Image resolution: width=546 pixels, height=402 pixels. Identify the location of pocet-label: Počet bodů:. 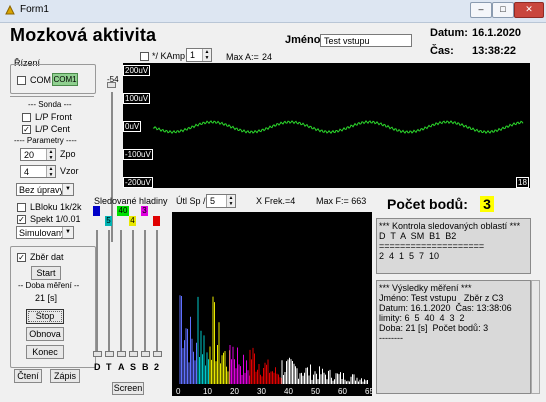
(427, 204).